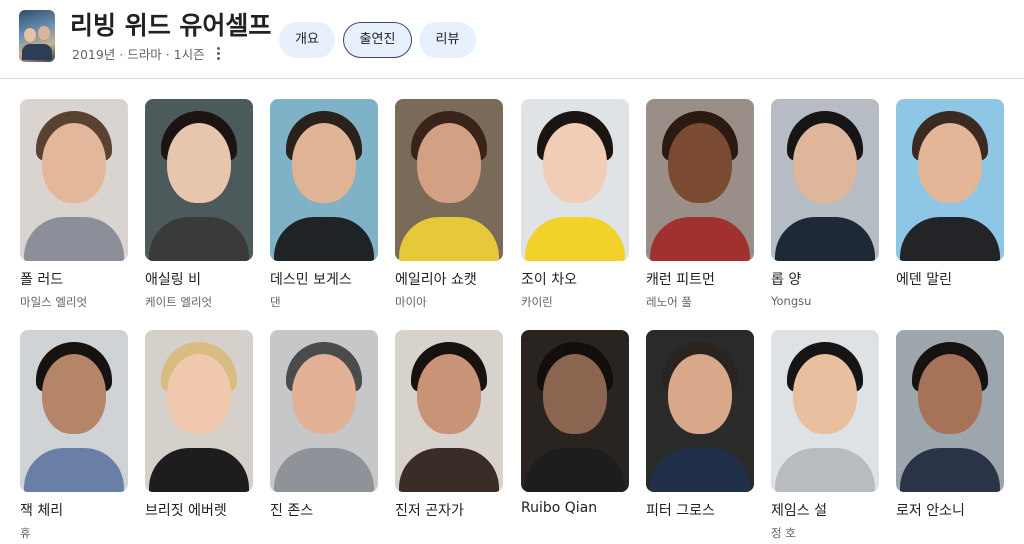 This screenshot has width=1024, height=544. I want to click on cast-role: Yongsu, so click(791, 301).